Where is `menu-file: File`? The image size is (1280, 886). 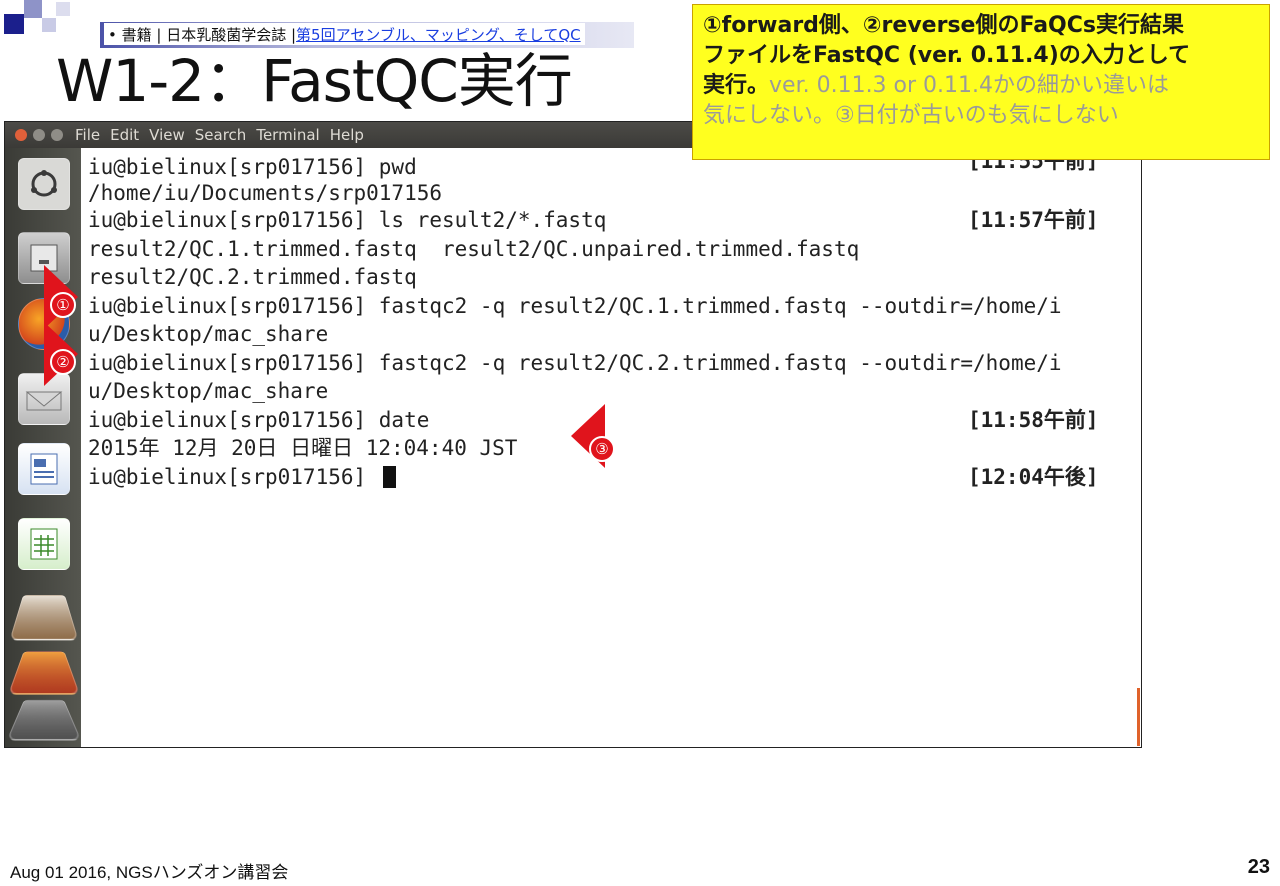 menu-file: File is located at coordinates (87, 135).